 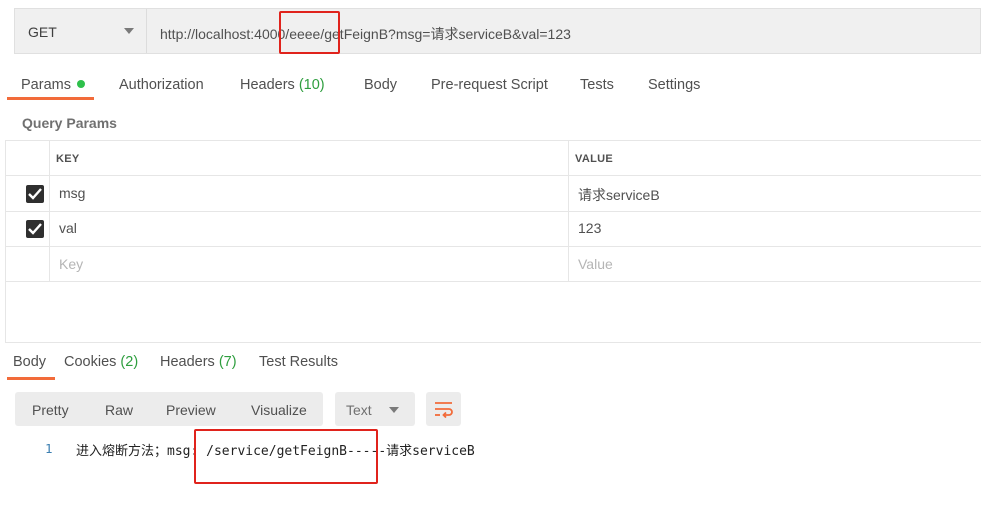 What do you see at coordinates (46, 85) in the screenshot?
I see `tab-label: Params` at bounding box center [46, 85].